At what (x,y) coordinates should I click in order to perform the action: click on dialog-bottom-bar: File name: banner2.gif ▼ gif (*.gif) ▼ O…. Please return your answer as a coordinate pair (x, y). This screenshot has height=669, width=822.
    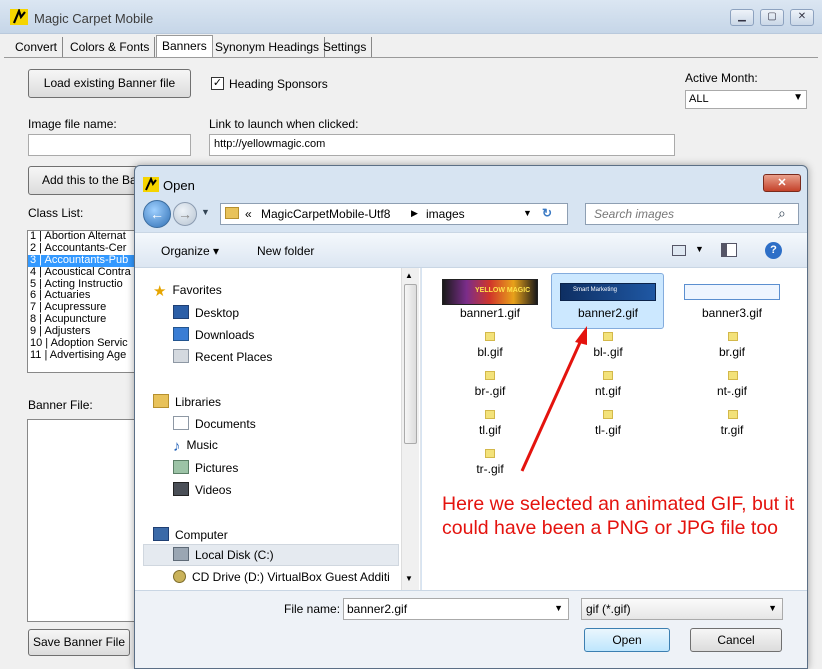
    Looking at the image, I should click on (471, 629).